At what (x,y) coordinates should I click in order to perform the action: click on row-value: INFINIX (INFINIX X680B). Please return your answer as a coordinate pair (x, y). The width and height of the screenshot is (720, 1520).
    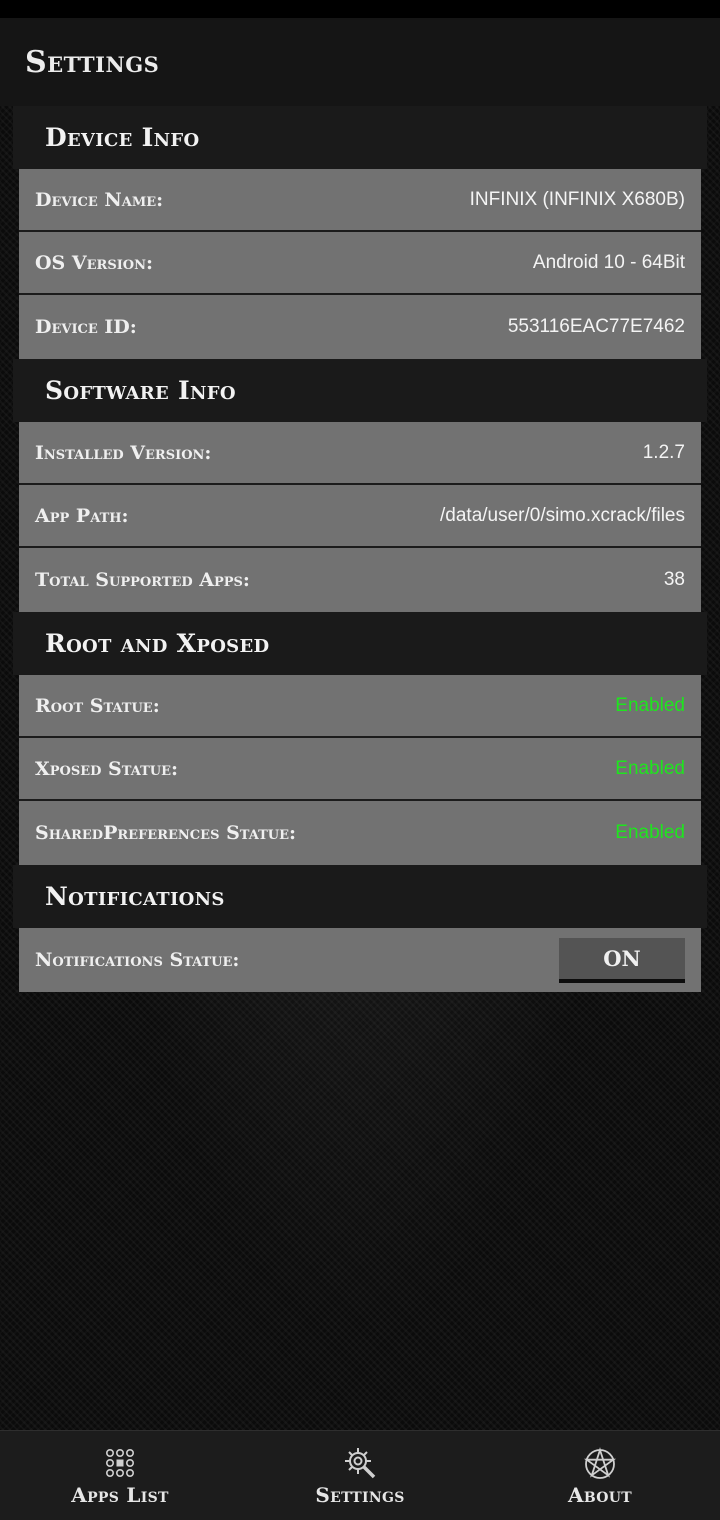
    Looking at the image, I should click on (577, 199).